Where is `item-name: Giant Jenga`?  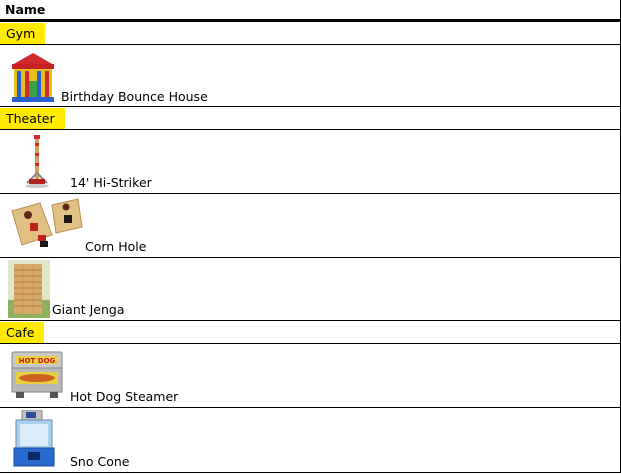
item-name: Giant Jenga is located at coordinates (88, 309).